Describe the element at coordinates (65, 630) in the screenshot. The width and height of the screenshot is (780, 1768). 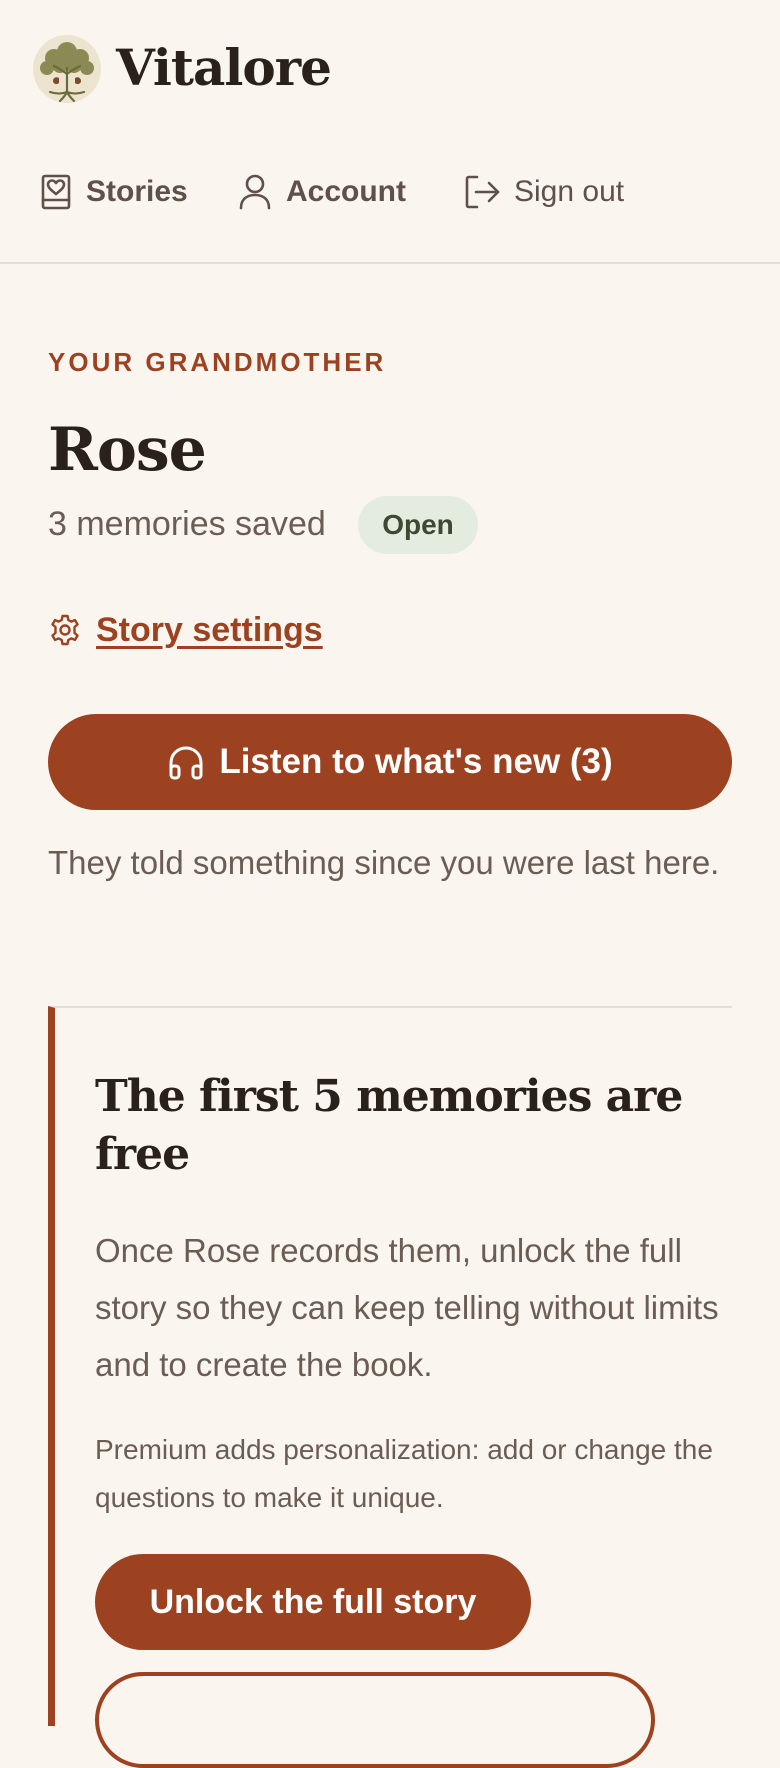
I see `gear-icon` at that location.